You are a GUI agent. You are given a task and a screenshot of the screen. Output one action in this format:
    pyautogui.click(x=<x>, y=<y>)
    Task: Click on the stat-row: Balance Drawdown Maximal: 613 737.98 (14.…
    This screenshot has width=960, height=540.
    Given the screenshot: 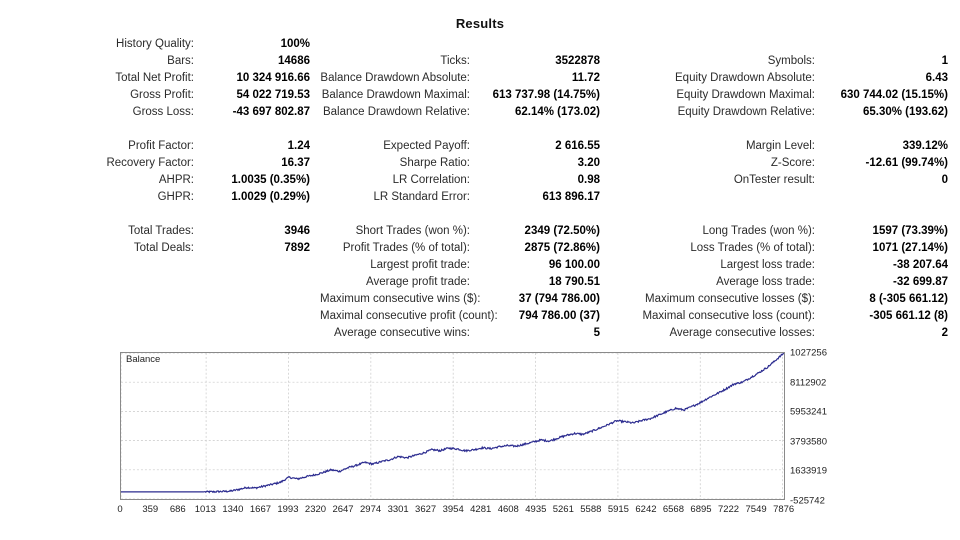 What is the action you would take?
    pyautogui.click(x=465, y=95)
    